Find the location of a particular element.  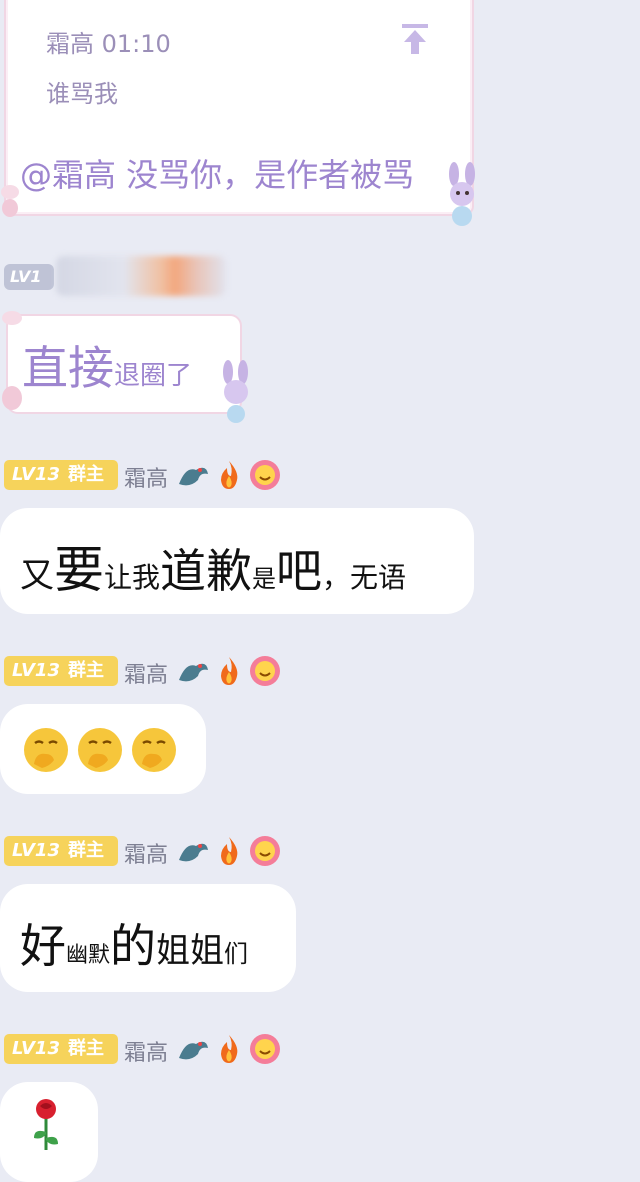

scroll-to-quote-icon is located at coordinates (415, 39).